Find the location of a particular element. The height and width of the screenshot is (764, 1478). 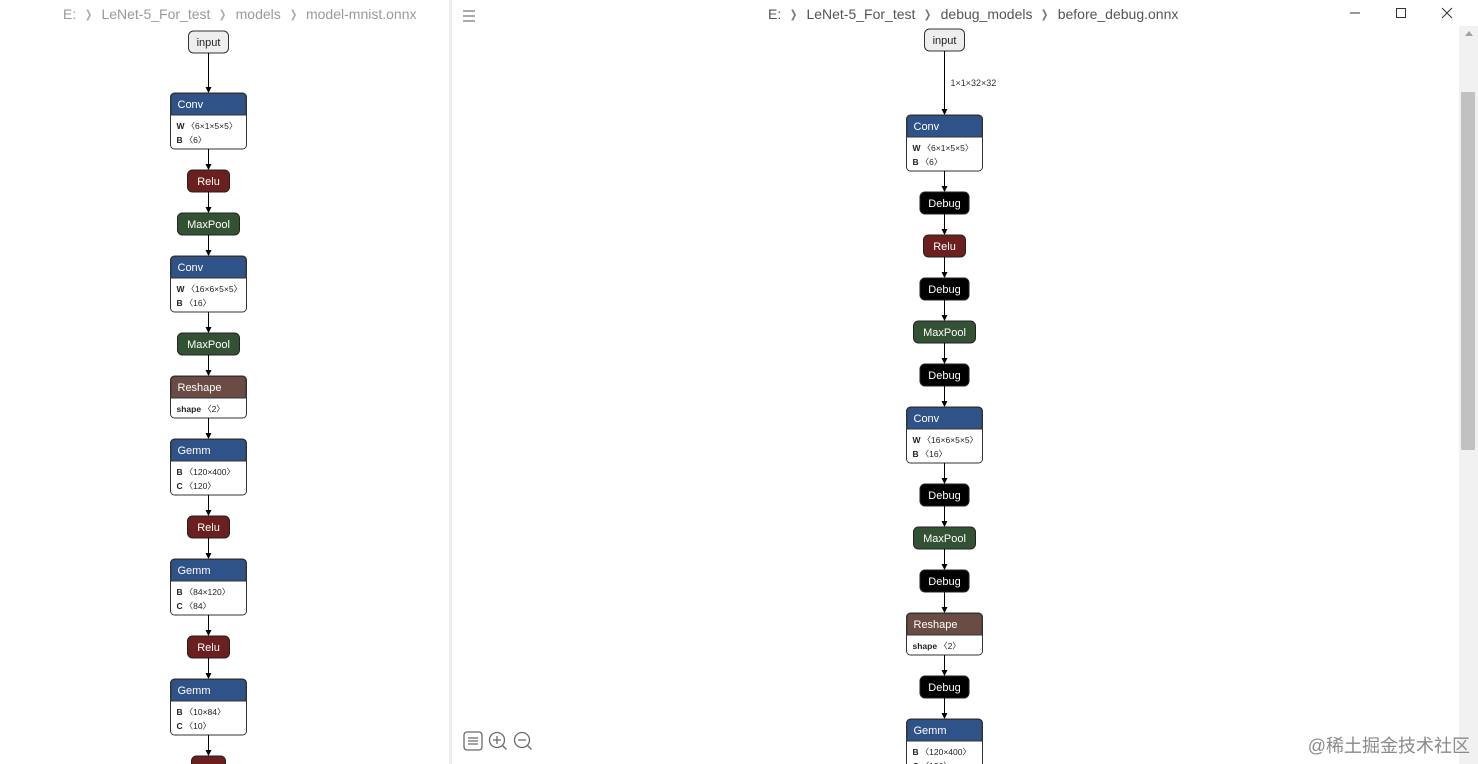

attribute-value: 〈10〉 is located at coordinates (198, 726).